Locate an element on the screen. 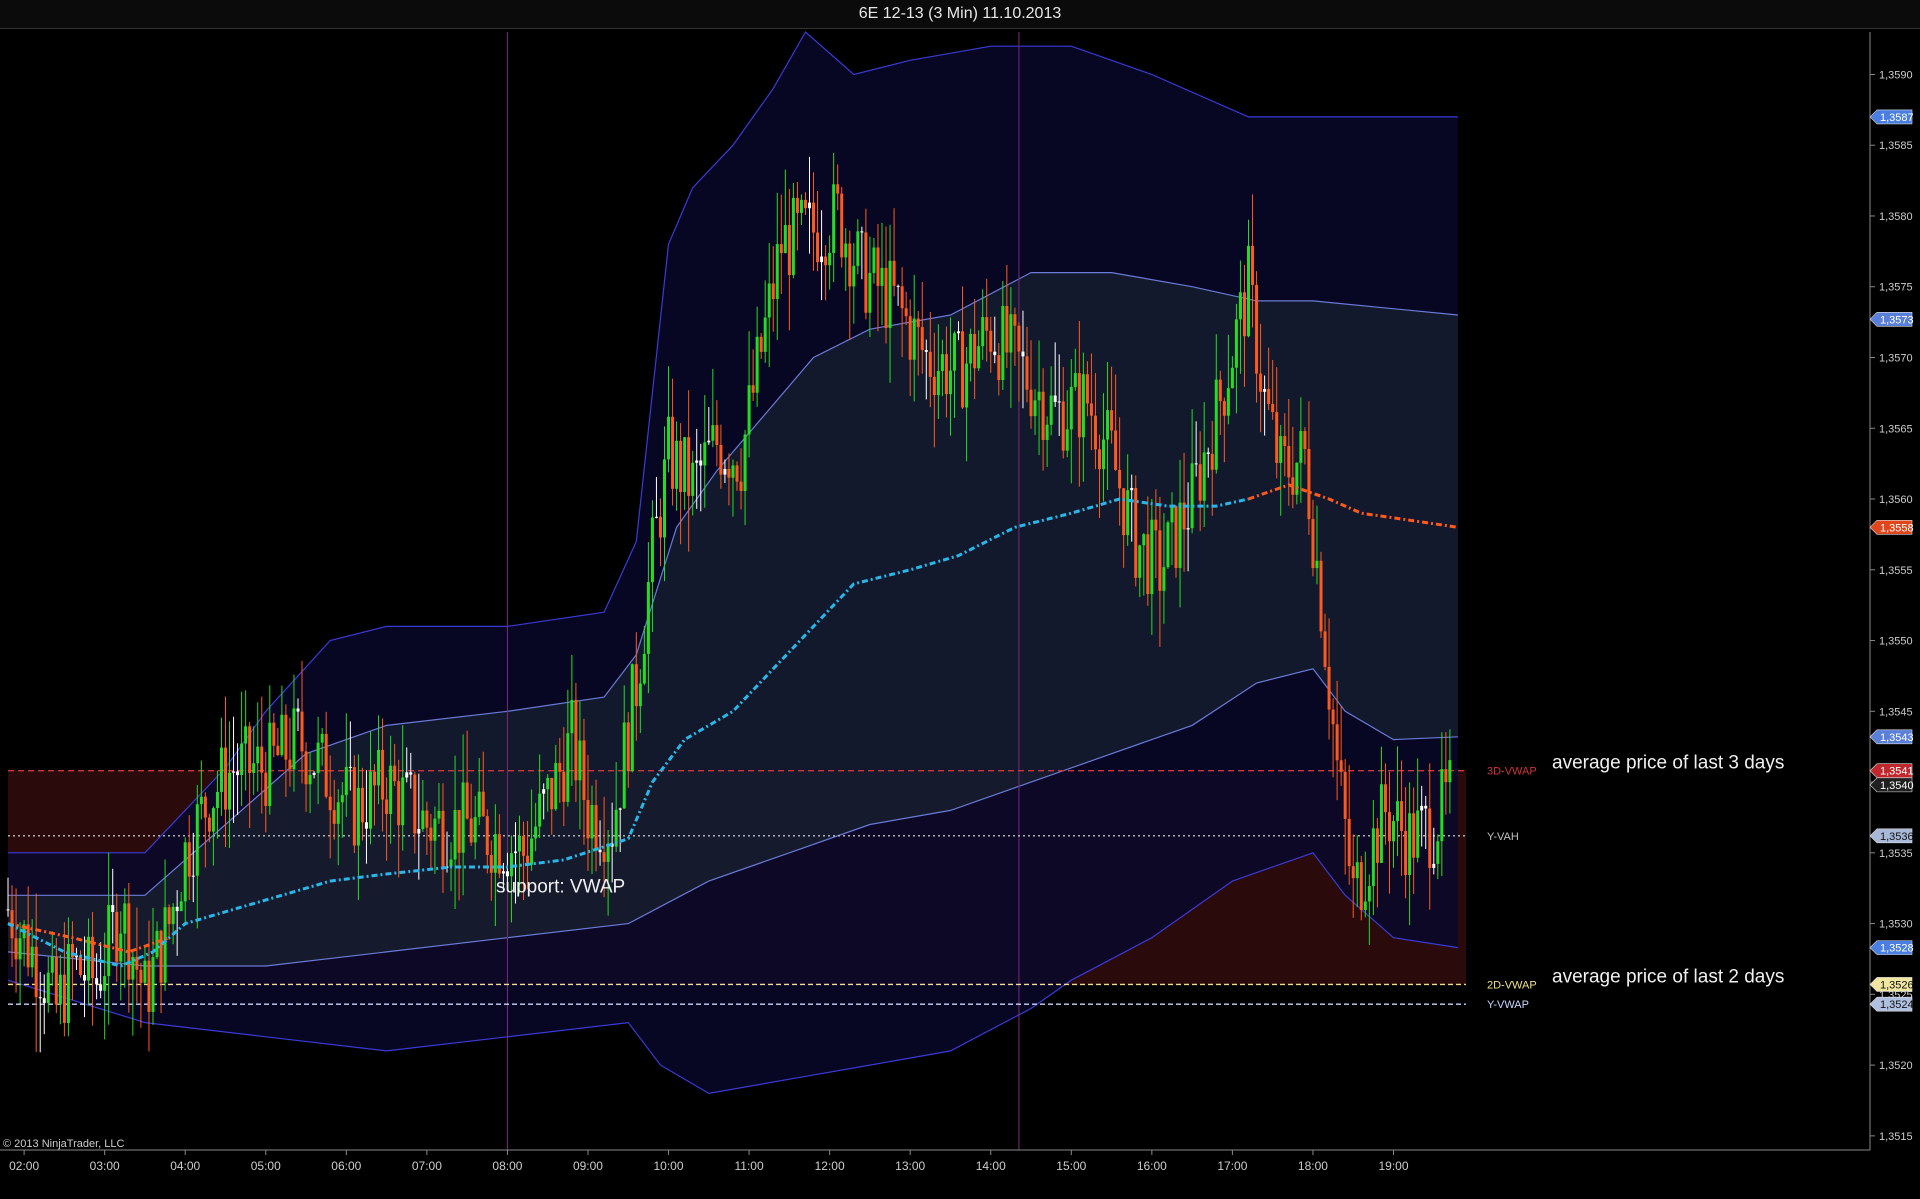 This screenshot has width=1920, height=1199. x-tick-label: 15:00 is located at coordinates (1071, 1166).